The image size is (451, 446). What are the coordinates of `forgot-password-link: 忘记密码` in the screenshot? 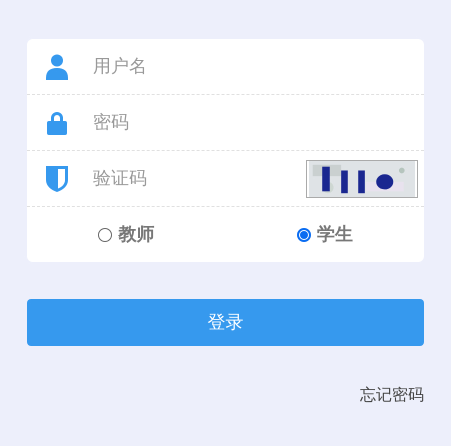 It's located at (392, 396).